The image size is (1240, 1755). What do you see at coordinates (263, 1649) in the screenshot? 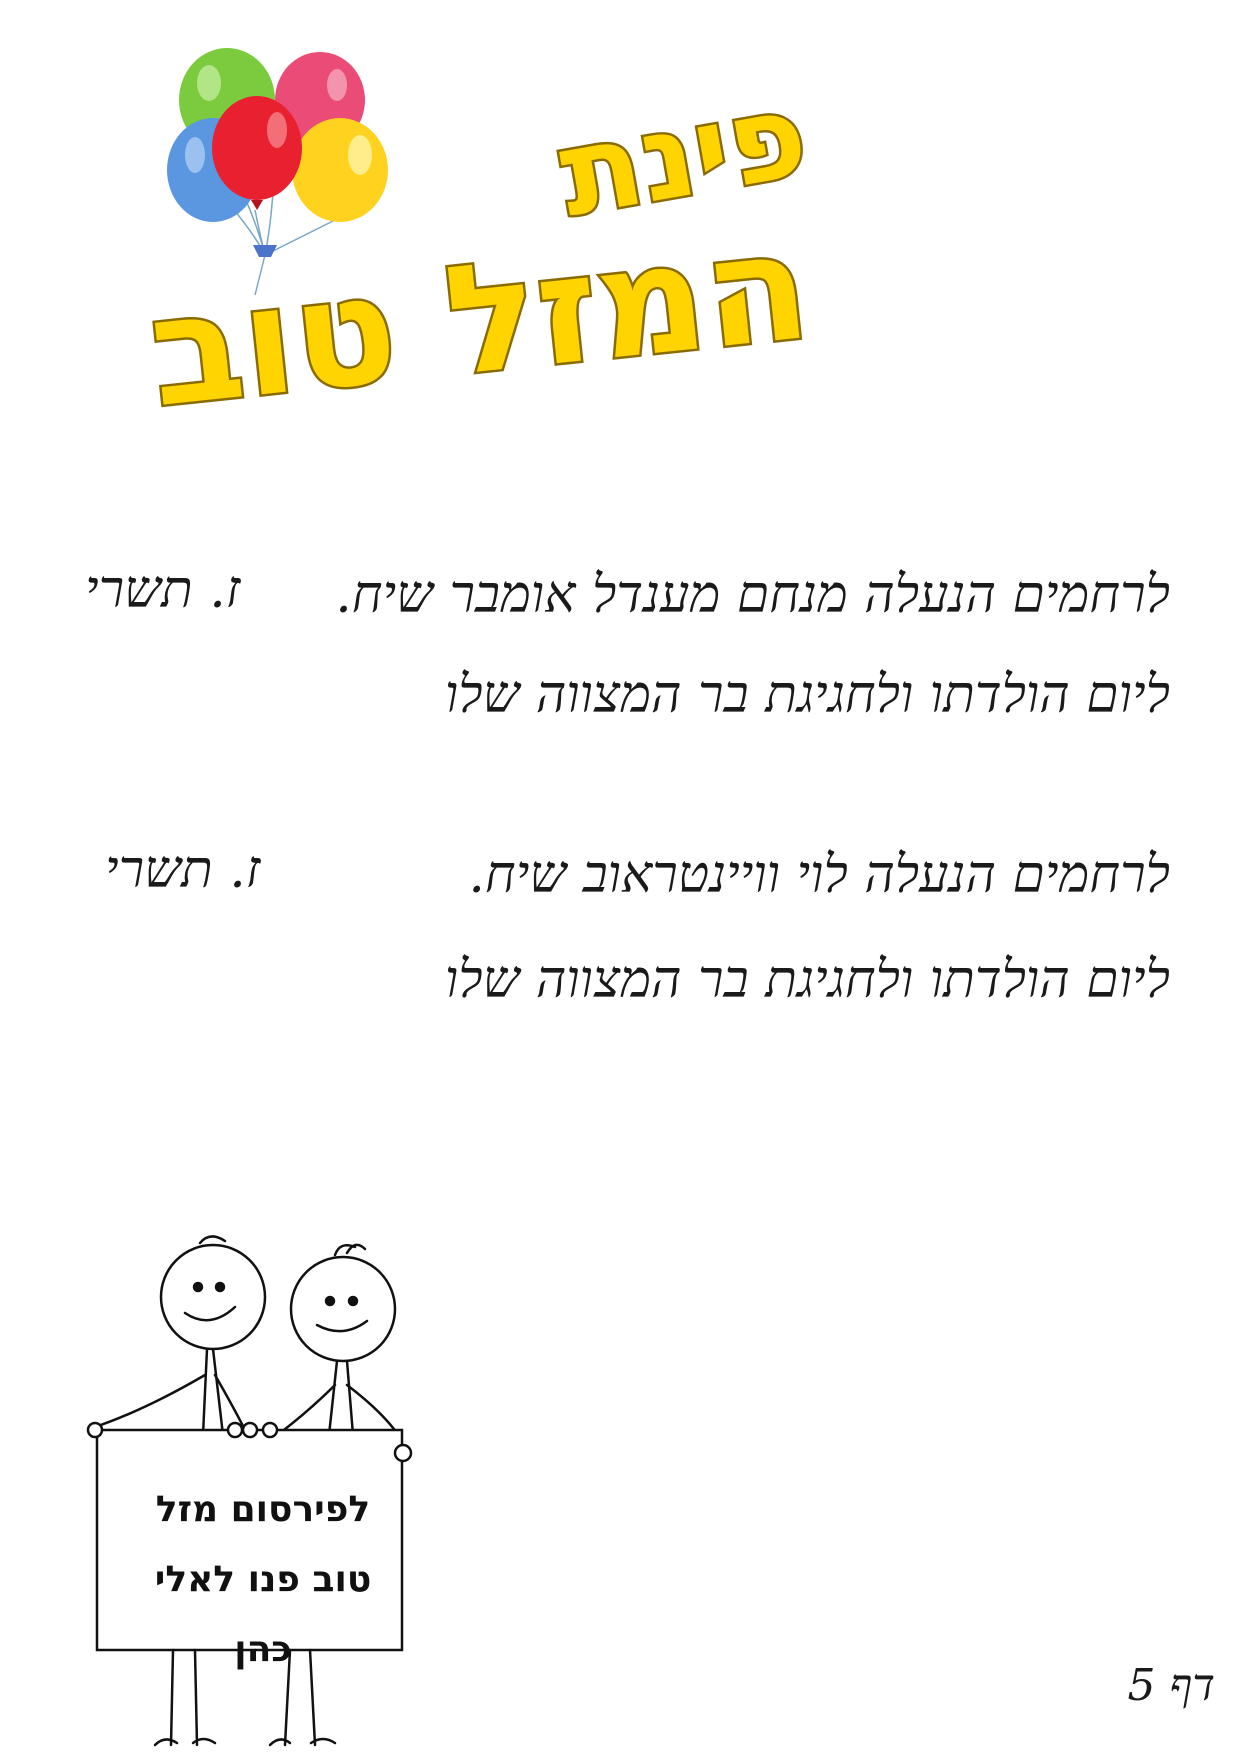
I see `sign-text-line-3: כהן` at bounding box center [263, 1649].